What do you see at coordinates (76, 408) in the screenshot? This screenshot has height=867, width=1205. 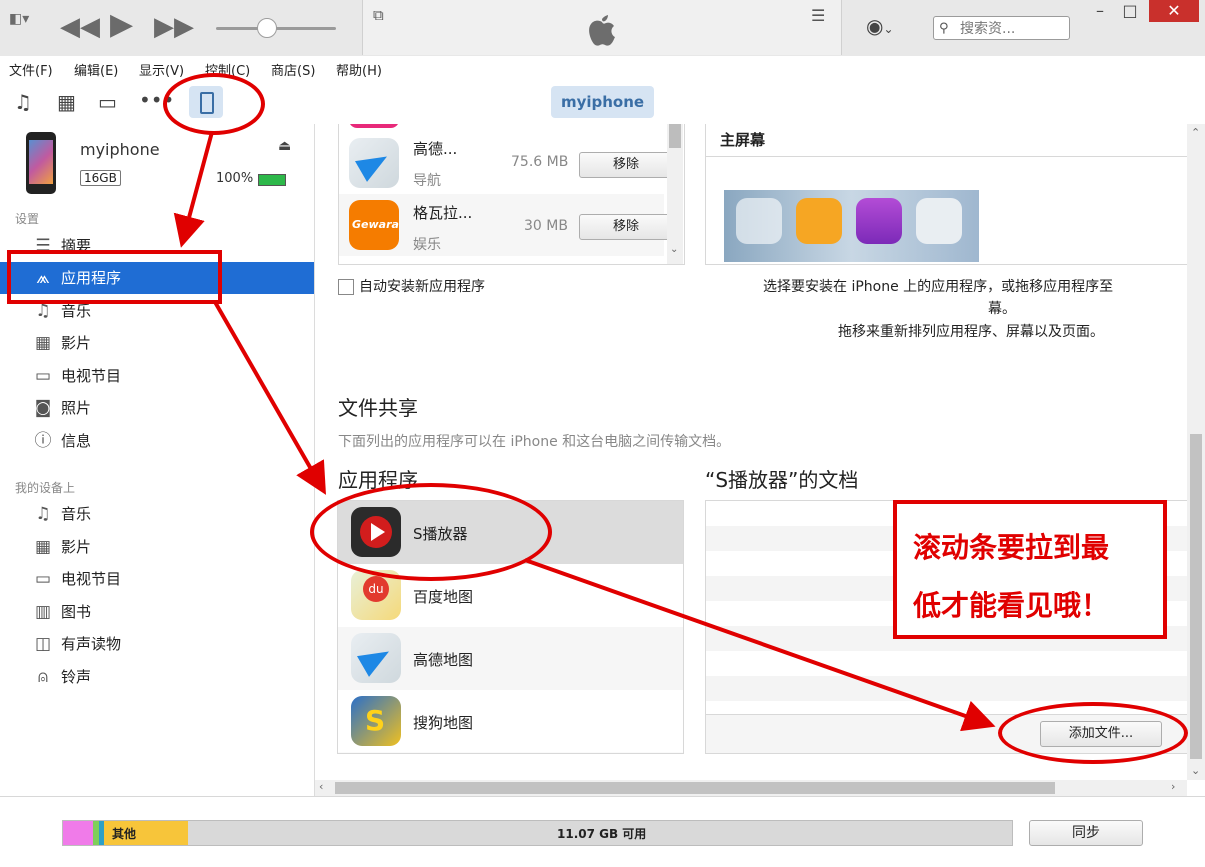 I see `sidebar-item-label: 照片` at bounding box center [76, 408].